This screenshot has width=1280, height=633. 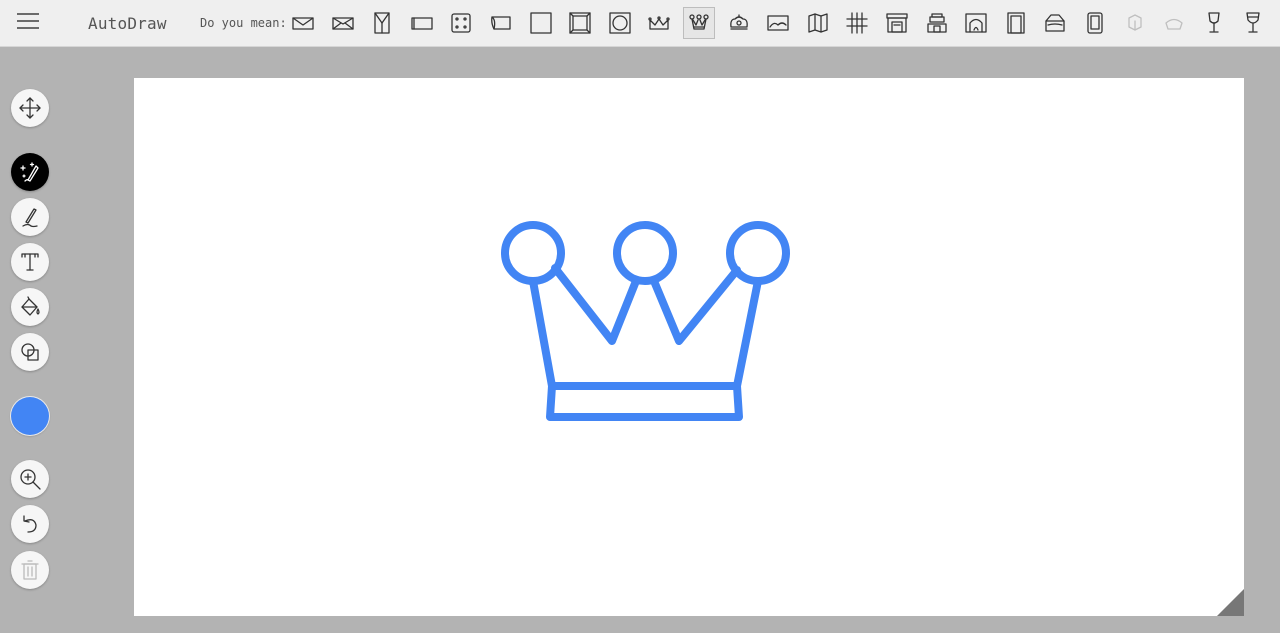 I want to click on square-icon, so click(x=540, y=23).